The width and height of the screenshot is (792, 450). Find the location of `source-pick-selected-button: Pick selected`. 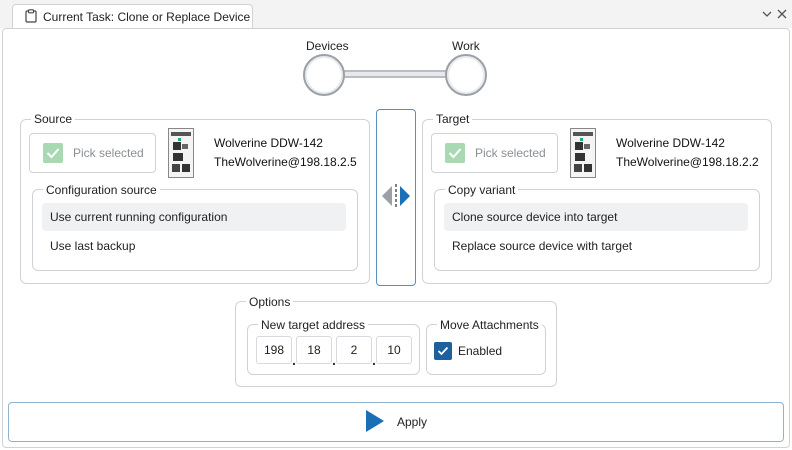

source-pick-selected-button: Pick selected is located at coordinates (92, 153).